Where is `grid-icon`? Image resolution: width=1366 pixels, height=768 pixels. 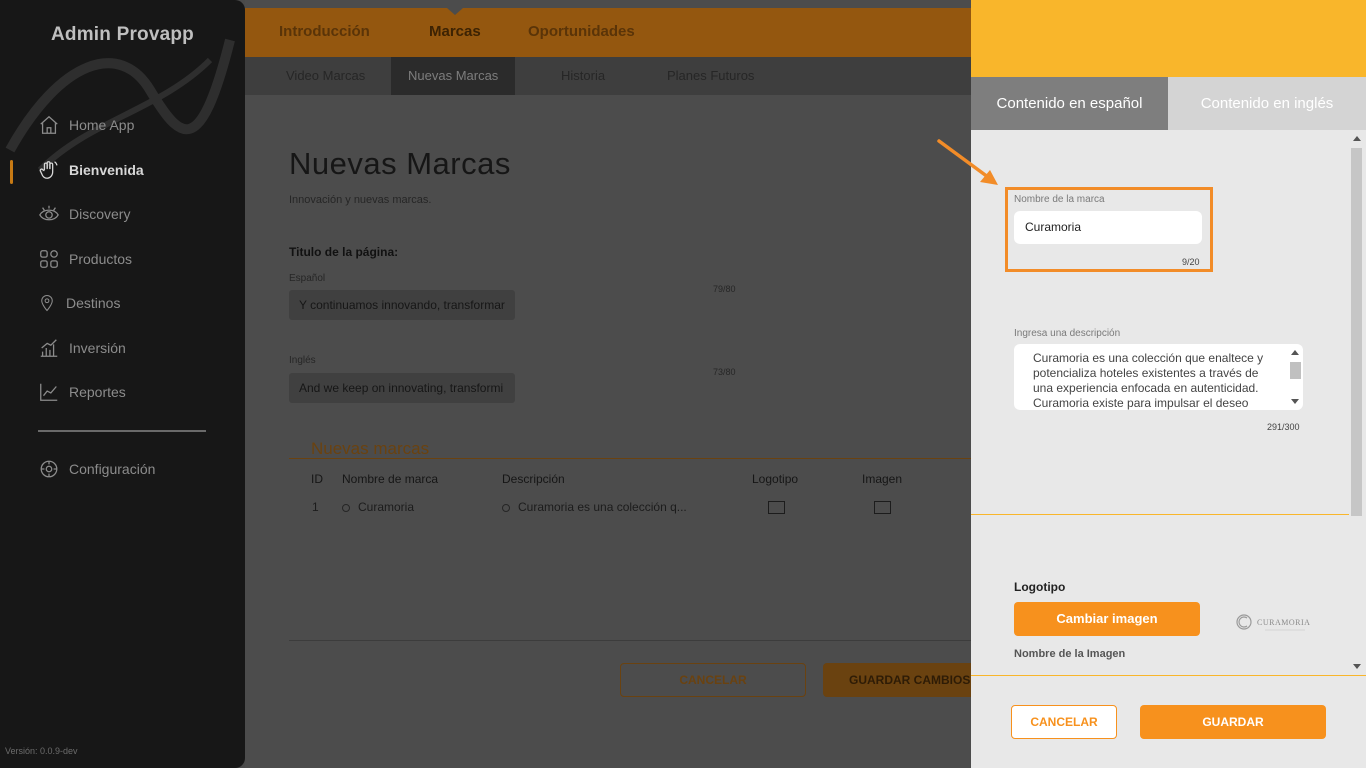
grid-icon is located at coordinates (49, 259).